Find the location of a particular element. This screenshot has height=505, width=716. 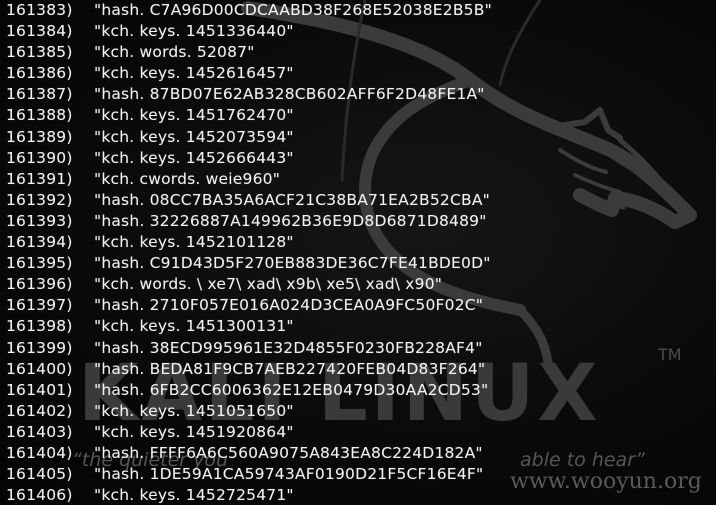

output-line: 161384) "kch. keys. 1451336440" is located at coordinates (246, 31).